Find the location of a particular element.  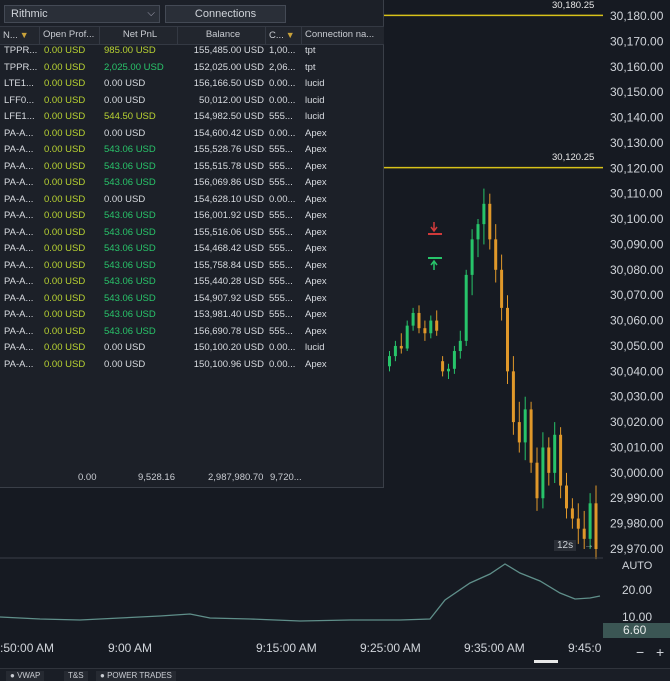

balance-cell: 156,001.92 USD is located at coordinates (228, 215).